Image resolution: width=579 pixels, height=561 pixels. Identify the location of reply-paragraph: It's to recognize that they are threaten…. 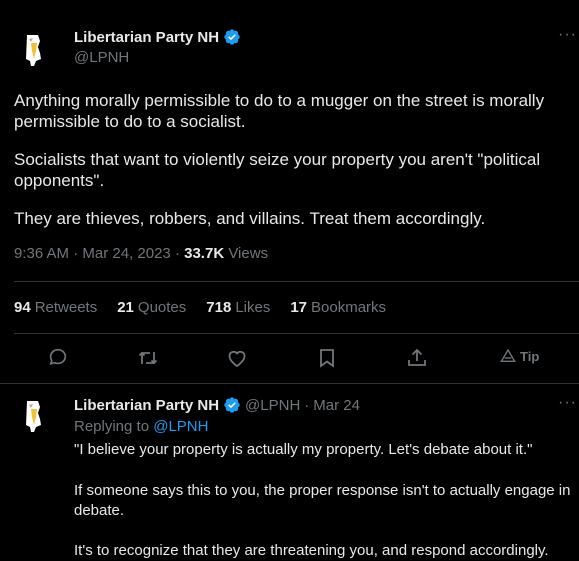
(311, 550).